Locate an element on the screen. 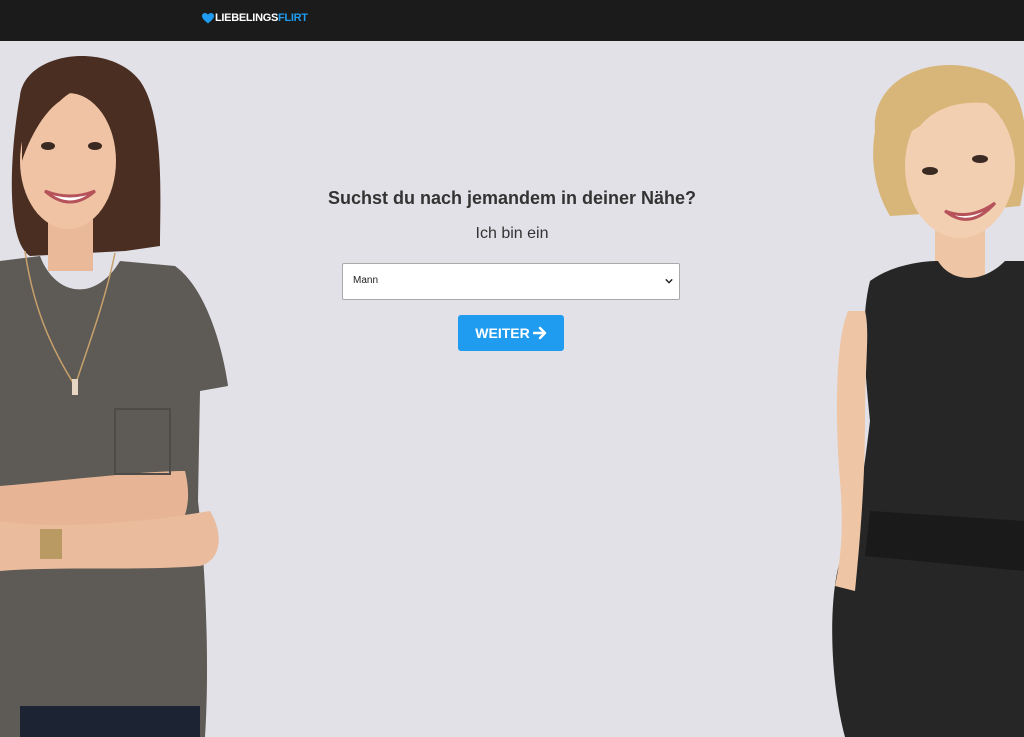 The height and width of the screenshot is (737, 1024). gender-select-value: Mann is located at coordinates (366, 280).